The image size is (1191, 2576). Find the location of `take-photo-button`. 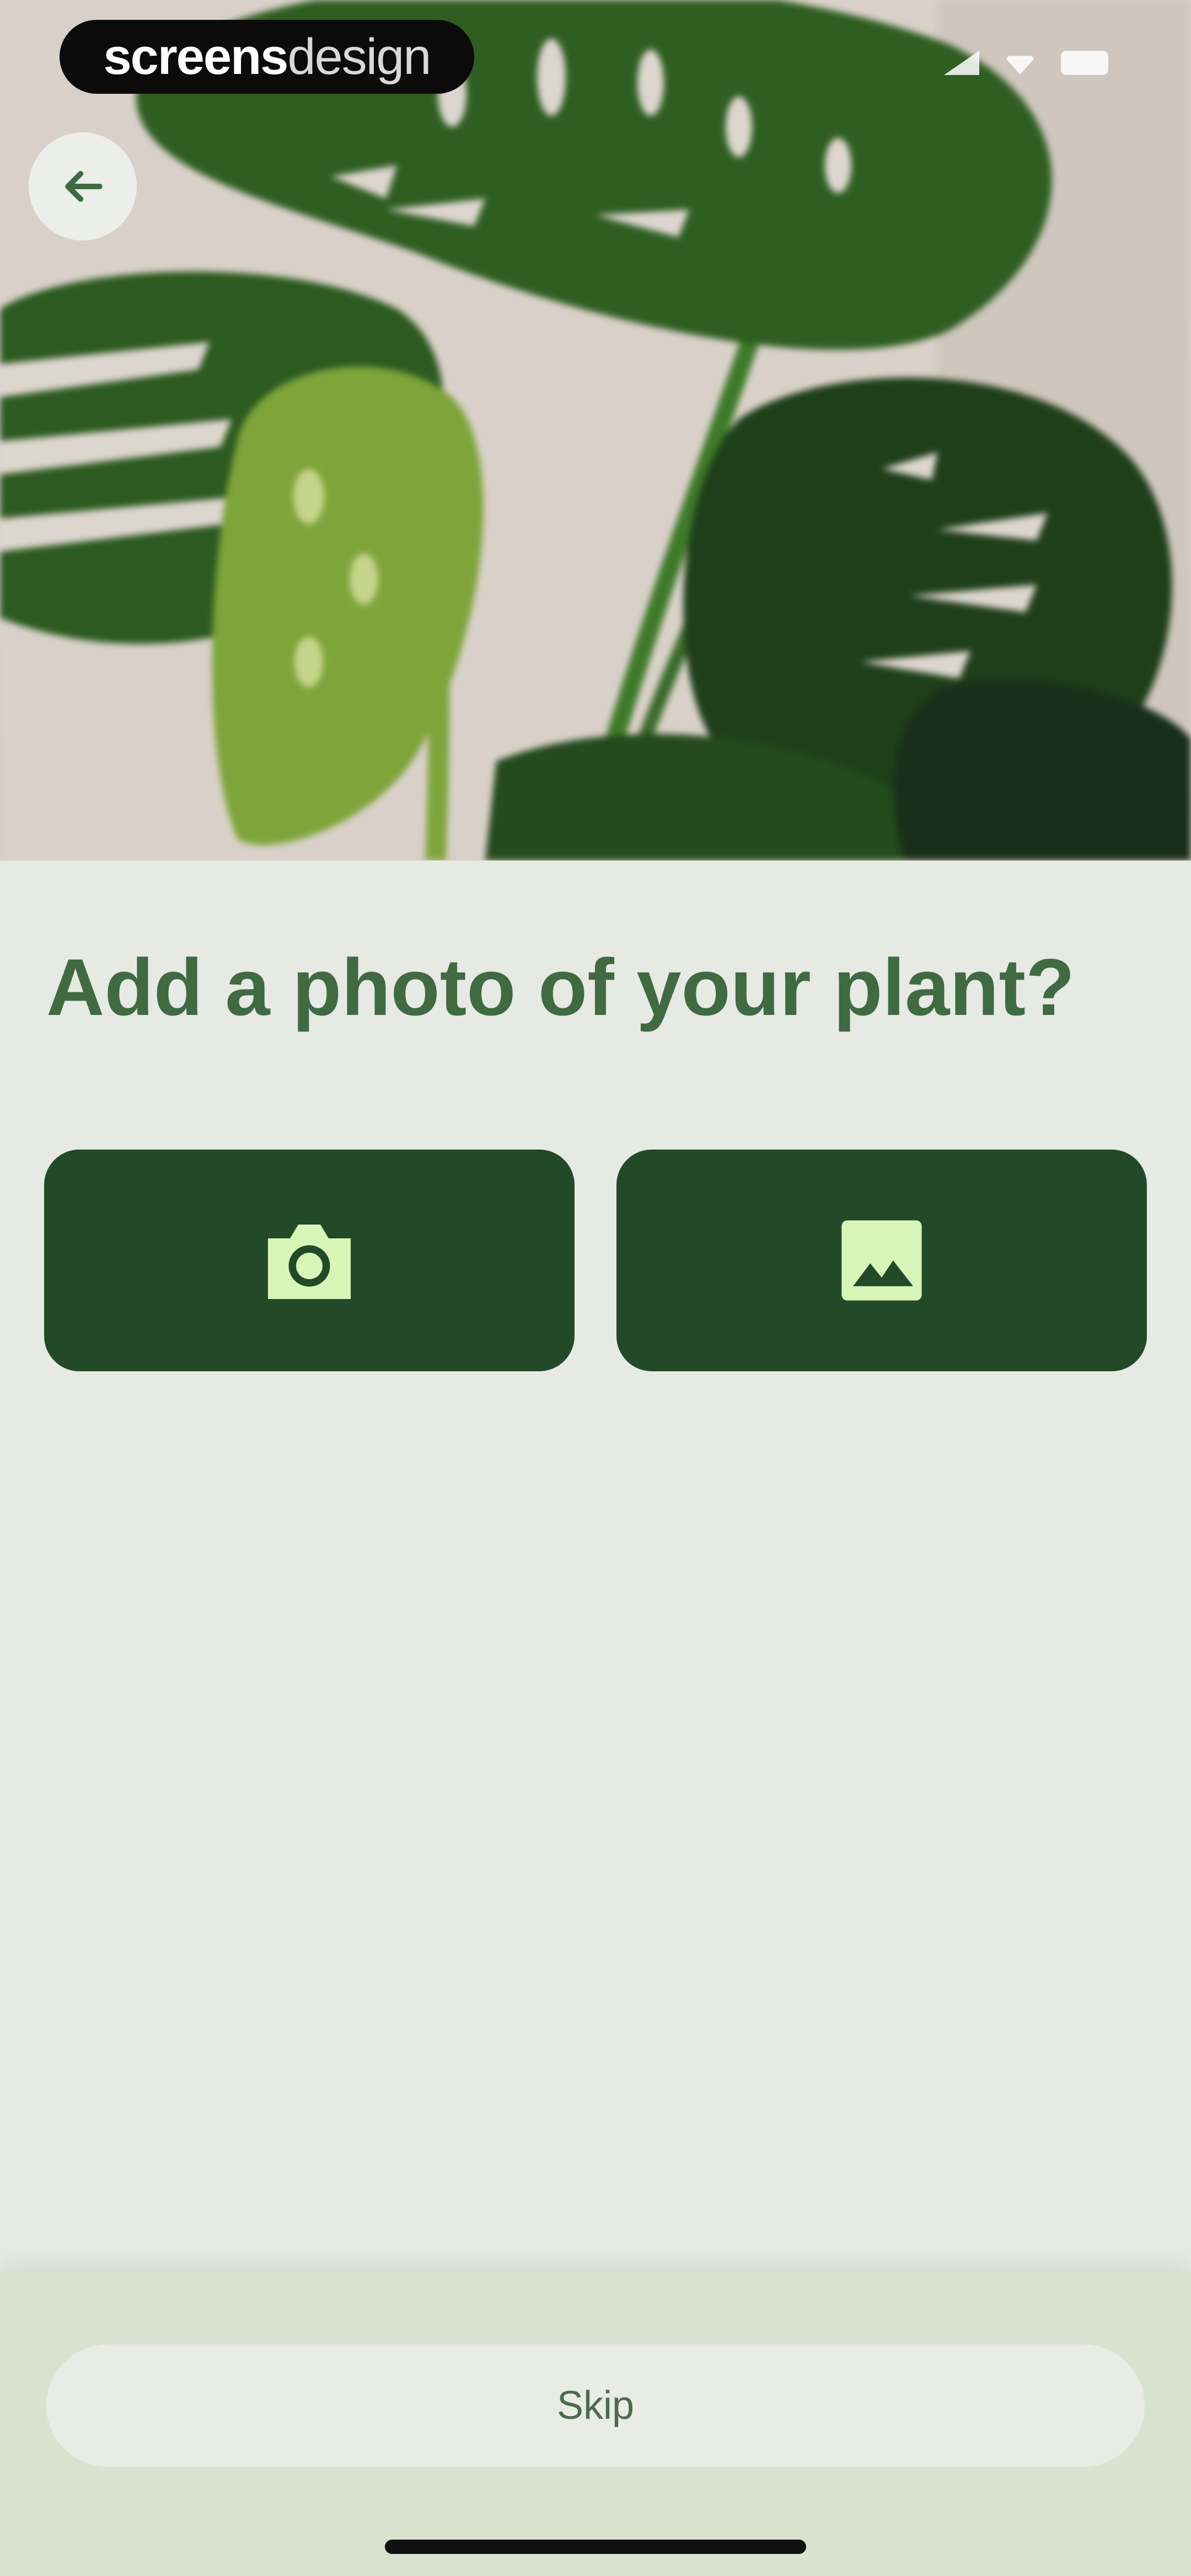

take-photo-button is located at coordinates (309, 1260).